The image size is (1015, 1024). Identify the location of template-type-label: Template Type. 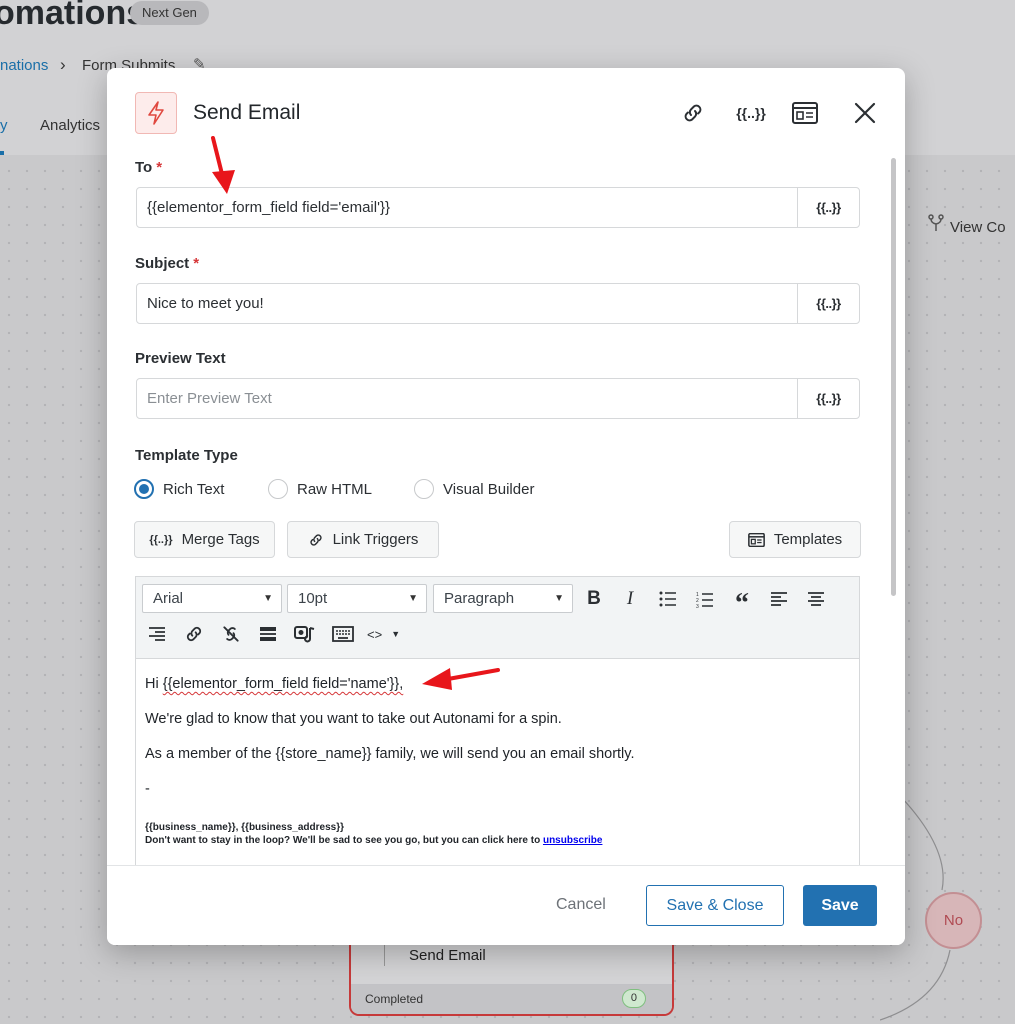
(186, 455).